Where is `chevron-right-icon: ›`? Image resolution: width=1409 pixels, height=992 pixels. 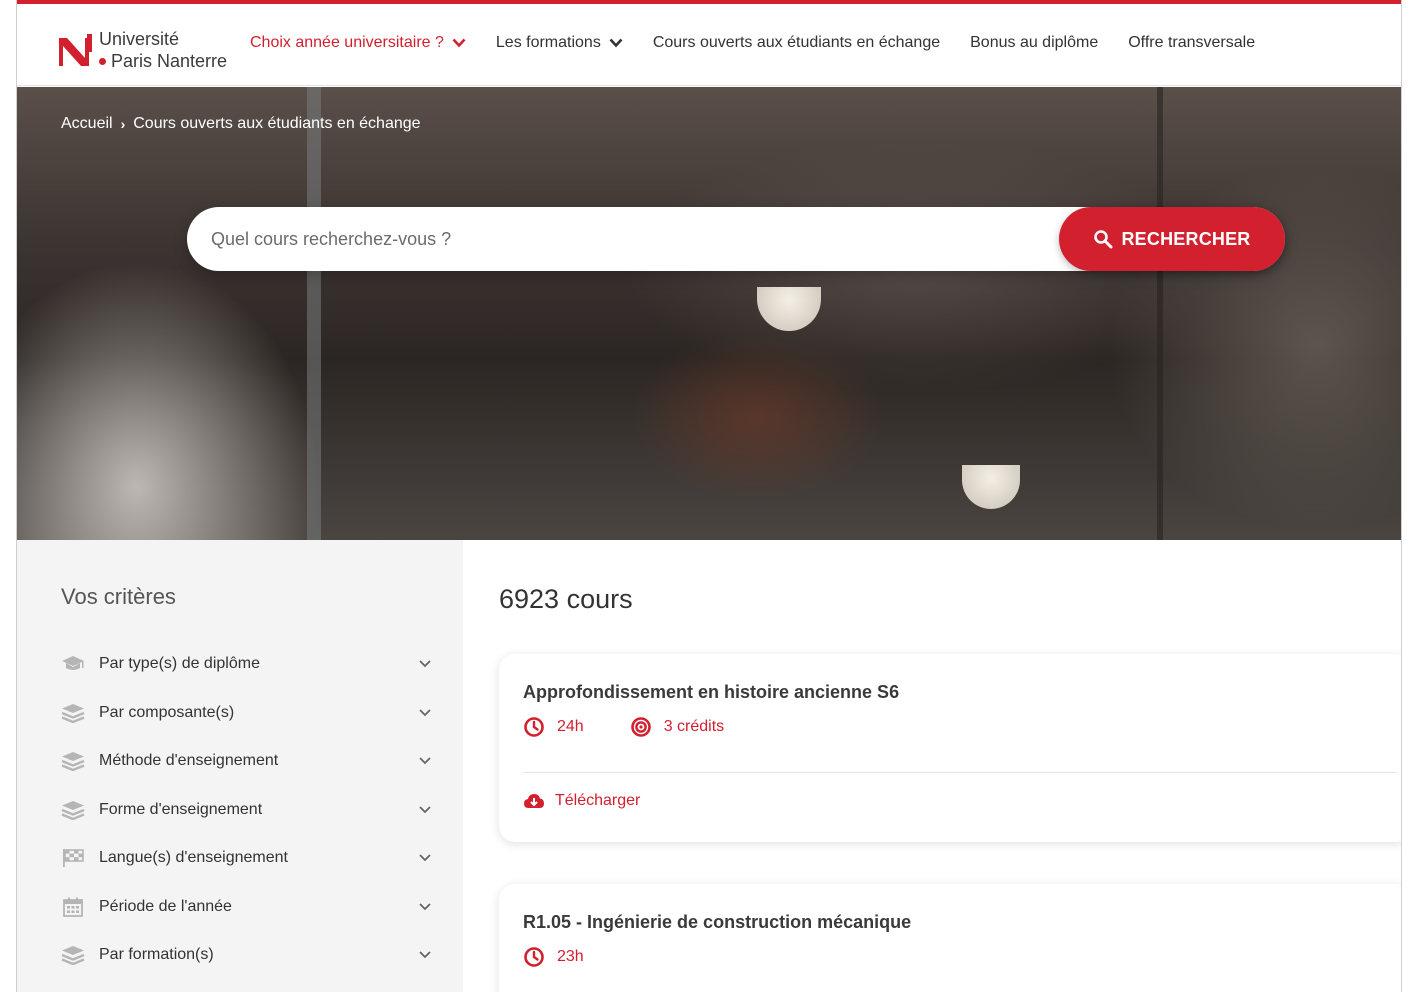 chevron-right-icon: › is located at coordinates (123, 124).